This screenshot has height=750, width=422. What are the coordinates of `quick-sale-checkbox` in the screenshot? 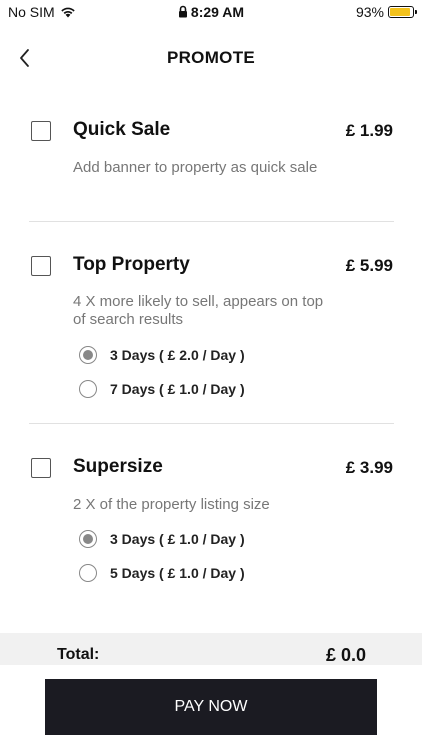 It's located at (41, 131).